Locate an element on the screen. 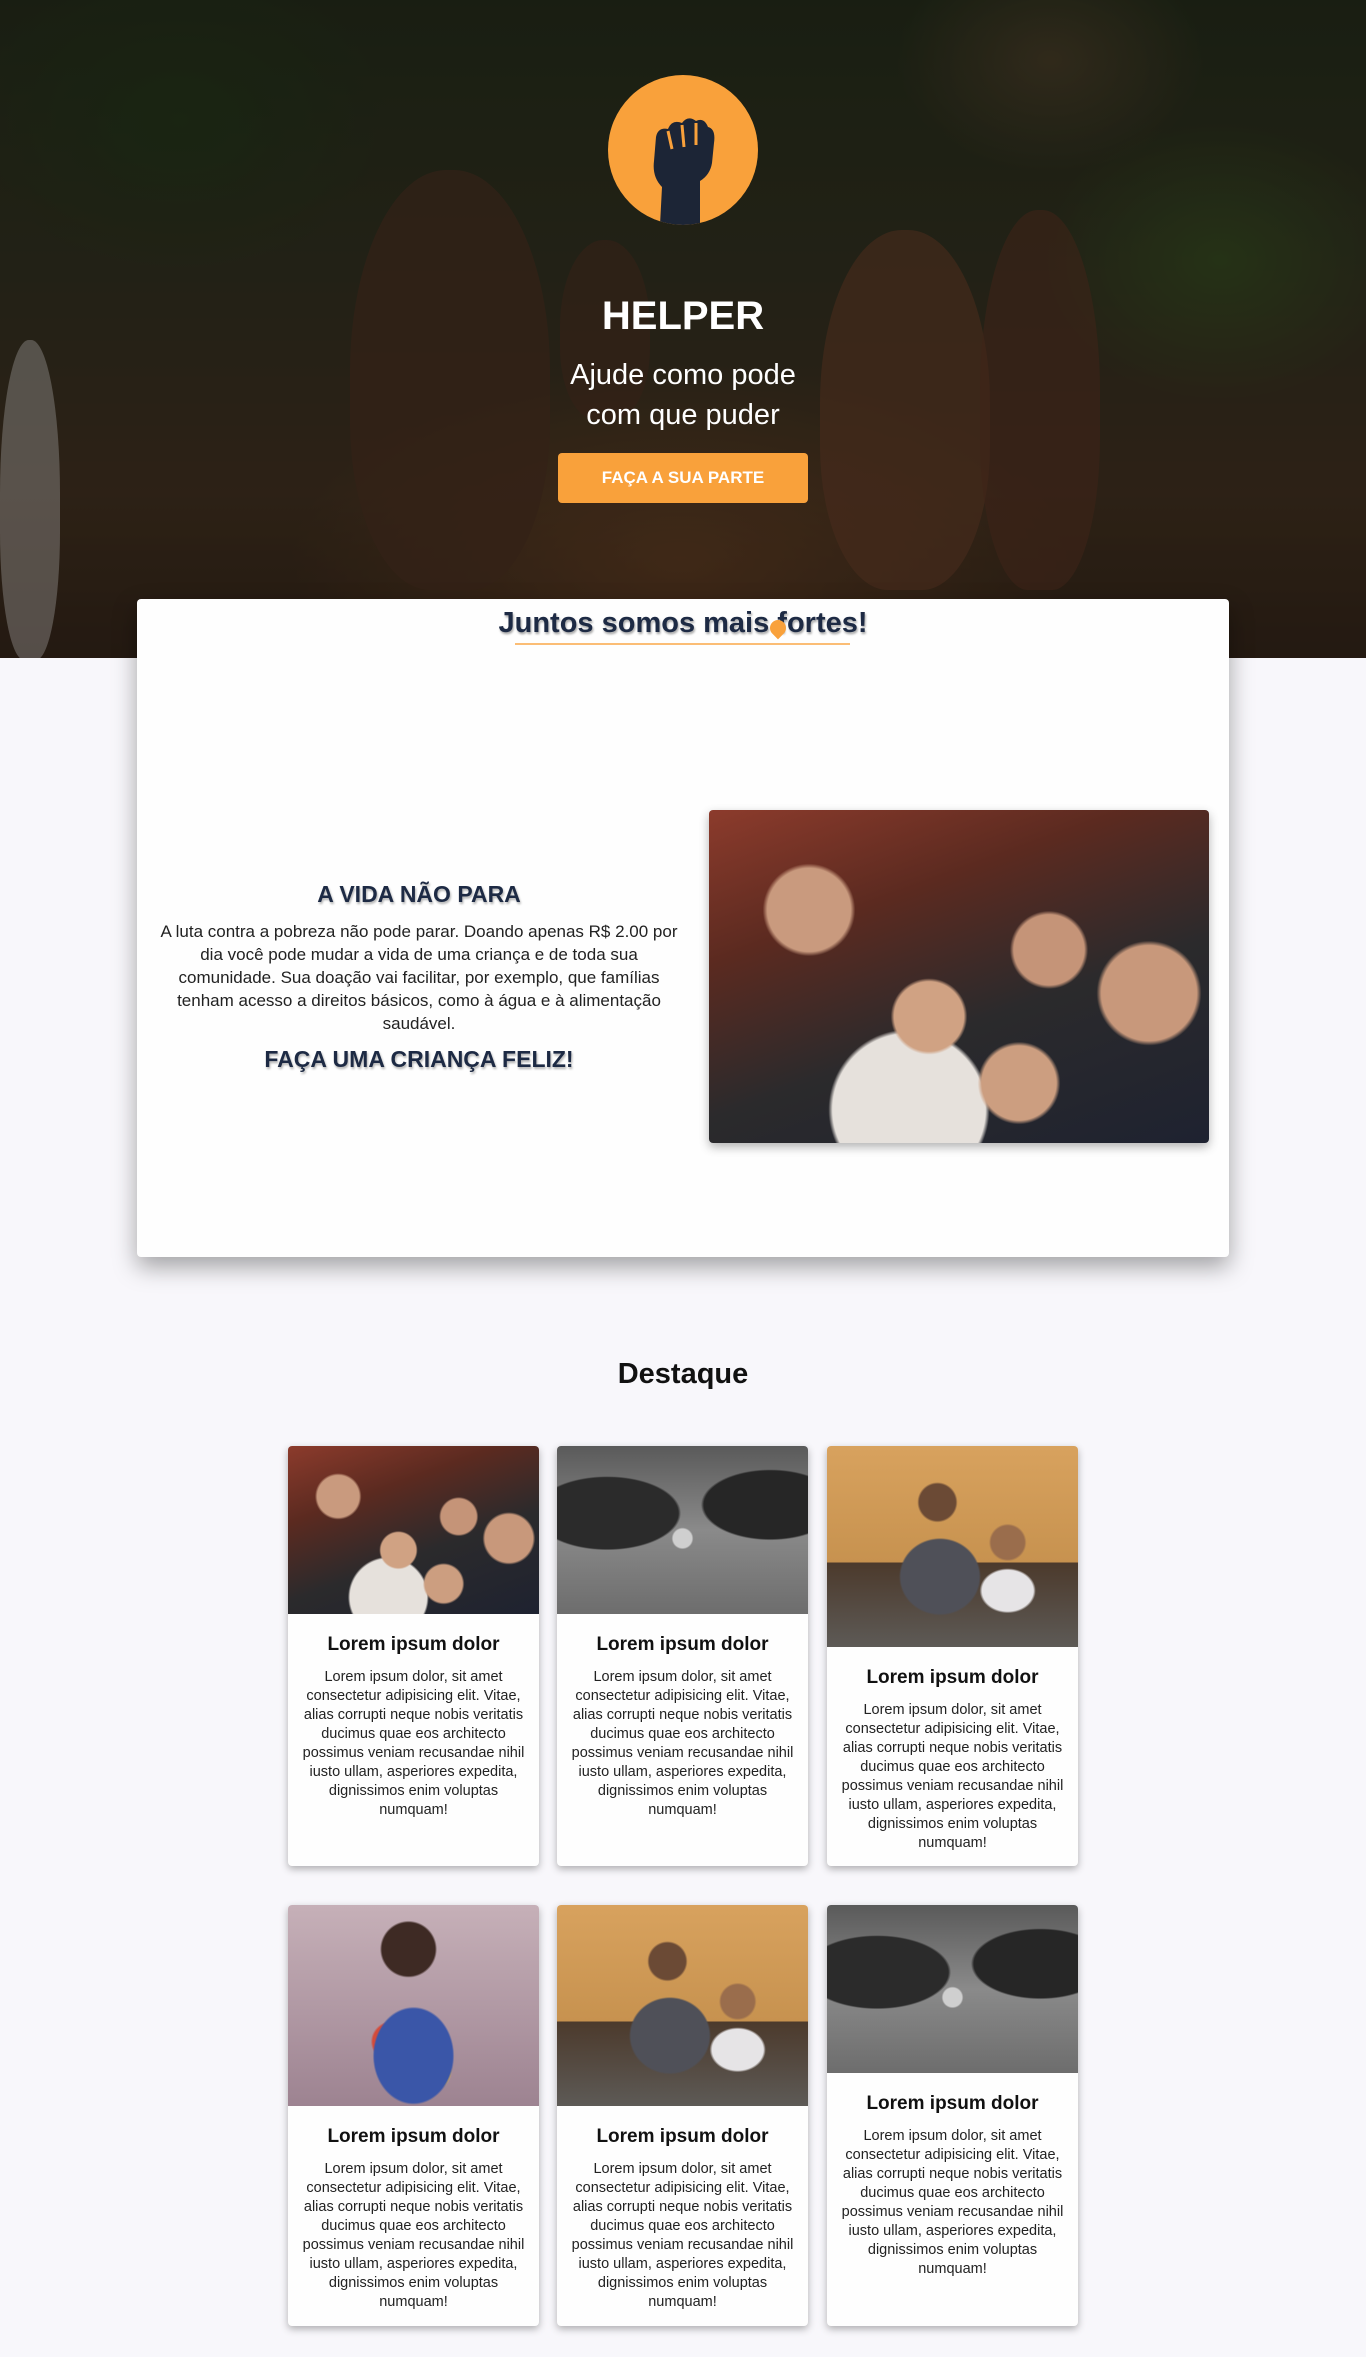 This screenshot has width=1366, height=2357. together-title: Juntos somos mais fortes! is located at coordinates (683, 623).